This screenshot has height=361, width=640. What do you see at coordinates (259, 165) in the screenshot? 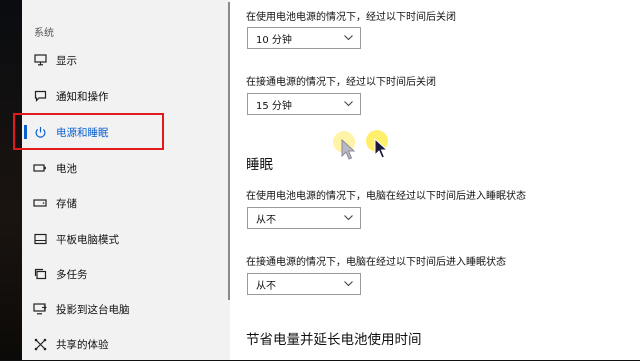
I see `sleep-heading: 睡眠` at bounding box center [259, 165].